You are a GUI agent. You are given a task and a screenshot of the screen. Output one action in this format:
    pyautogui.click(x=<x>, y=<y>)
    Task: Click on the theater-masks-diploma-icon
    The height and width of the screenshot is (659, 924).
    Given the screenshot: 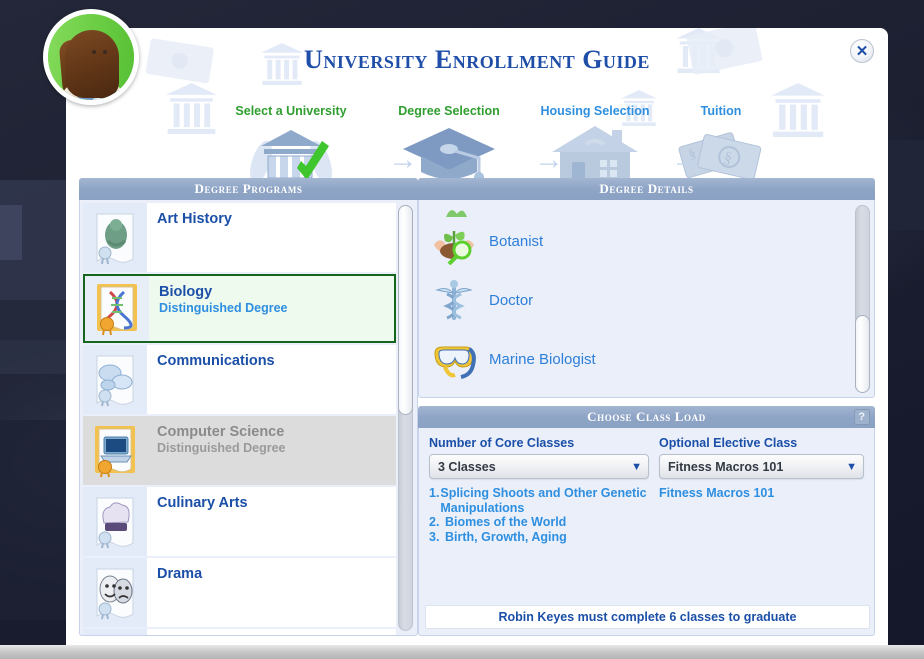 What is the action you would take?
    pyautogui.click(x=115, y=592)
    